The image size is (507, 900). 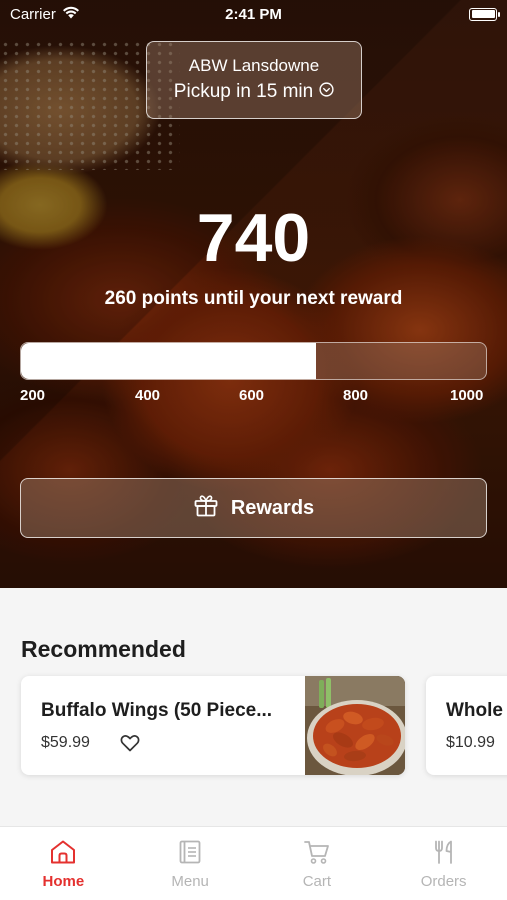 I want to click on home-icon, so click(x=63, y=854).